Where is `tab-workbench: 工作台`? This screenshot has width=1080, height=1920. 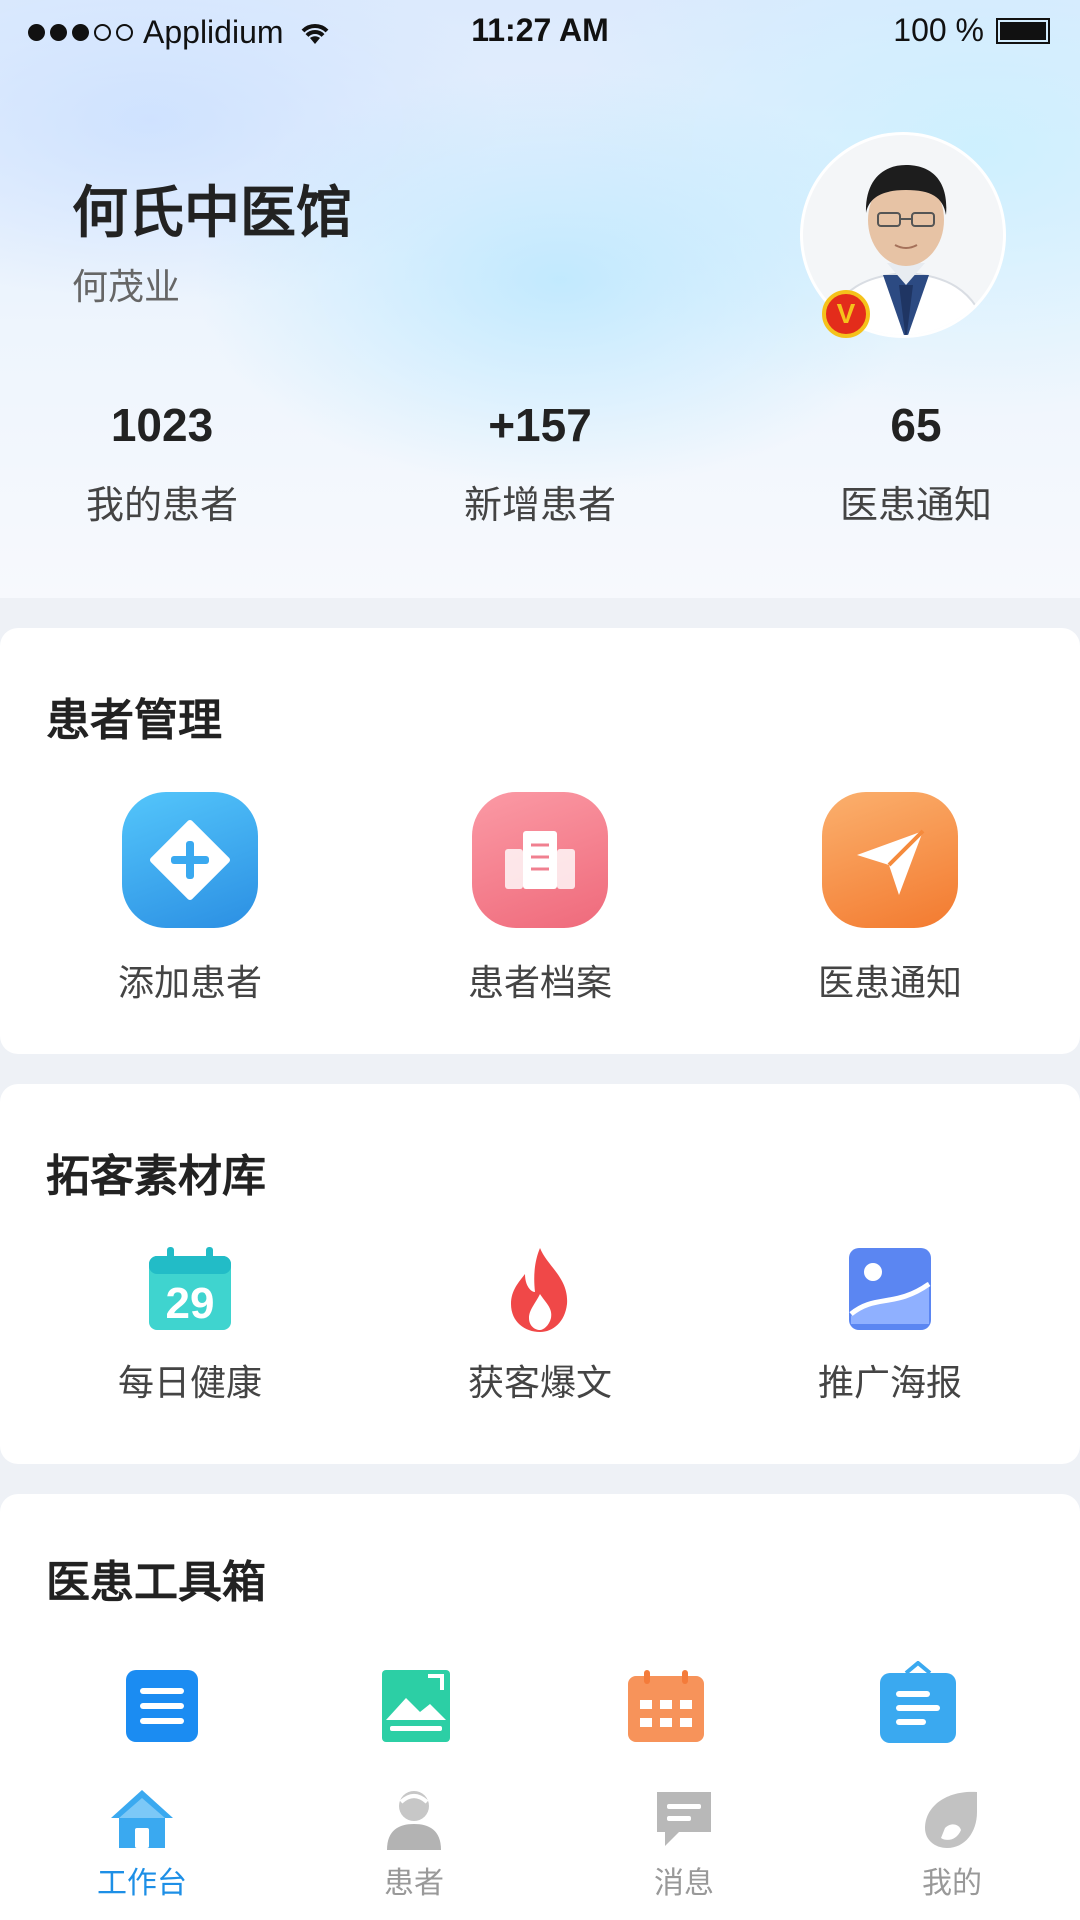
tab-workbench: 工作台 is located at coordinates (142, 1843).